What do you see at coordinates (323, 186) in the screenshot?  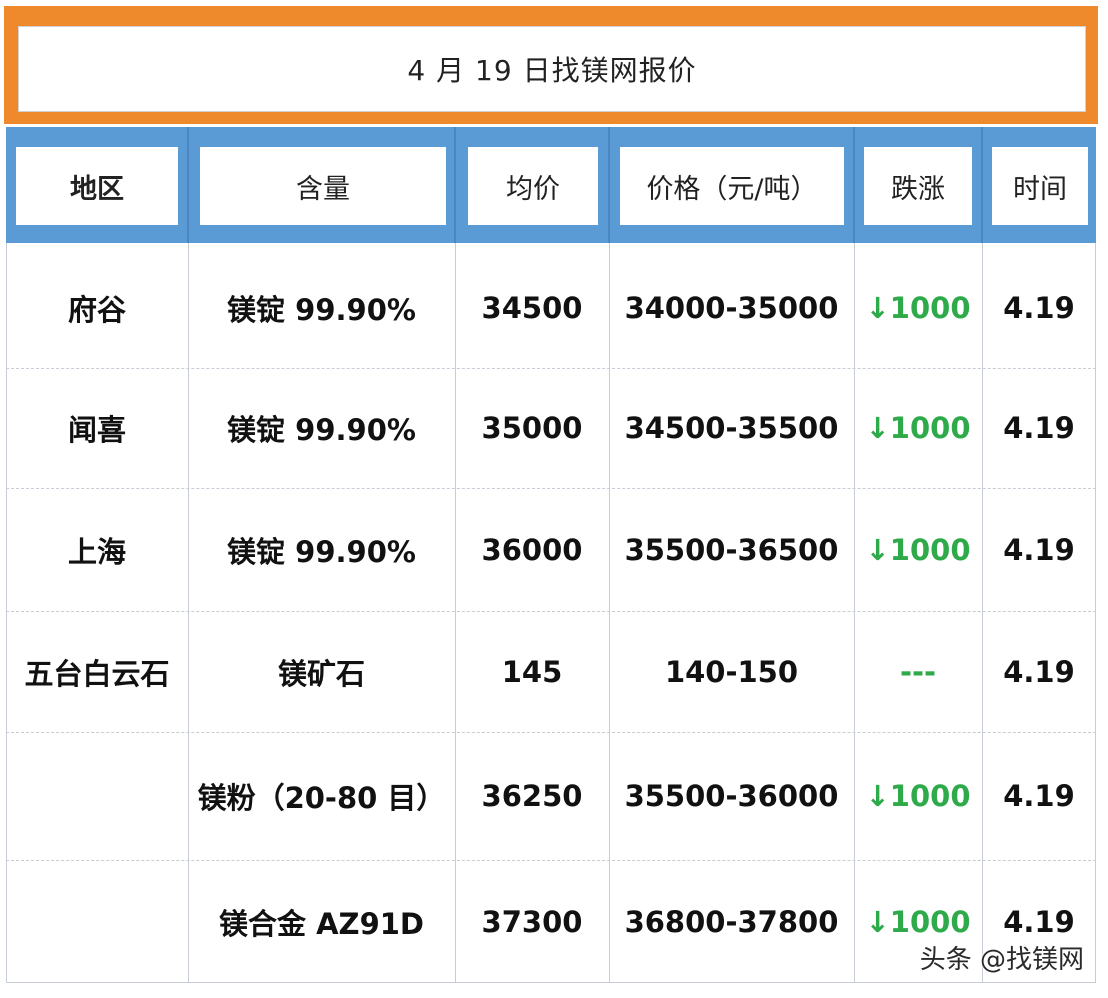 I see `header-content: 含量` at bounding box center [323, 186].